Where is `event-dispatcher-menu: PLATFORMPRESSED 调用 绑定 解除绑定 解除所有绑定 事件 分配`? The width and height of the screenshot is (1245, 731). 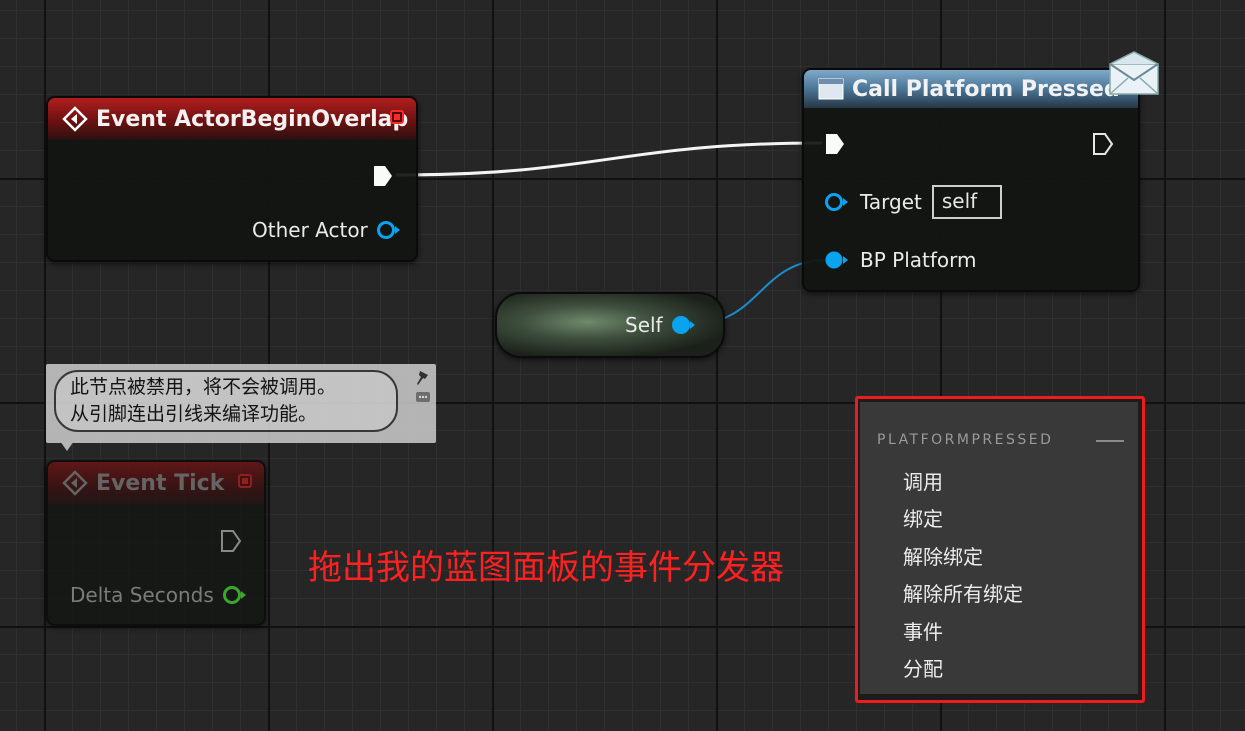
event-dispatcher-menu: PLATFORMPRESSED 调用 绑定 解除绑定 解除所有绑定 事件 分配 is located at coordinates (1000, 549).